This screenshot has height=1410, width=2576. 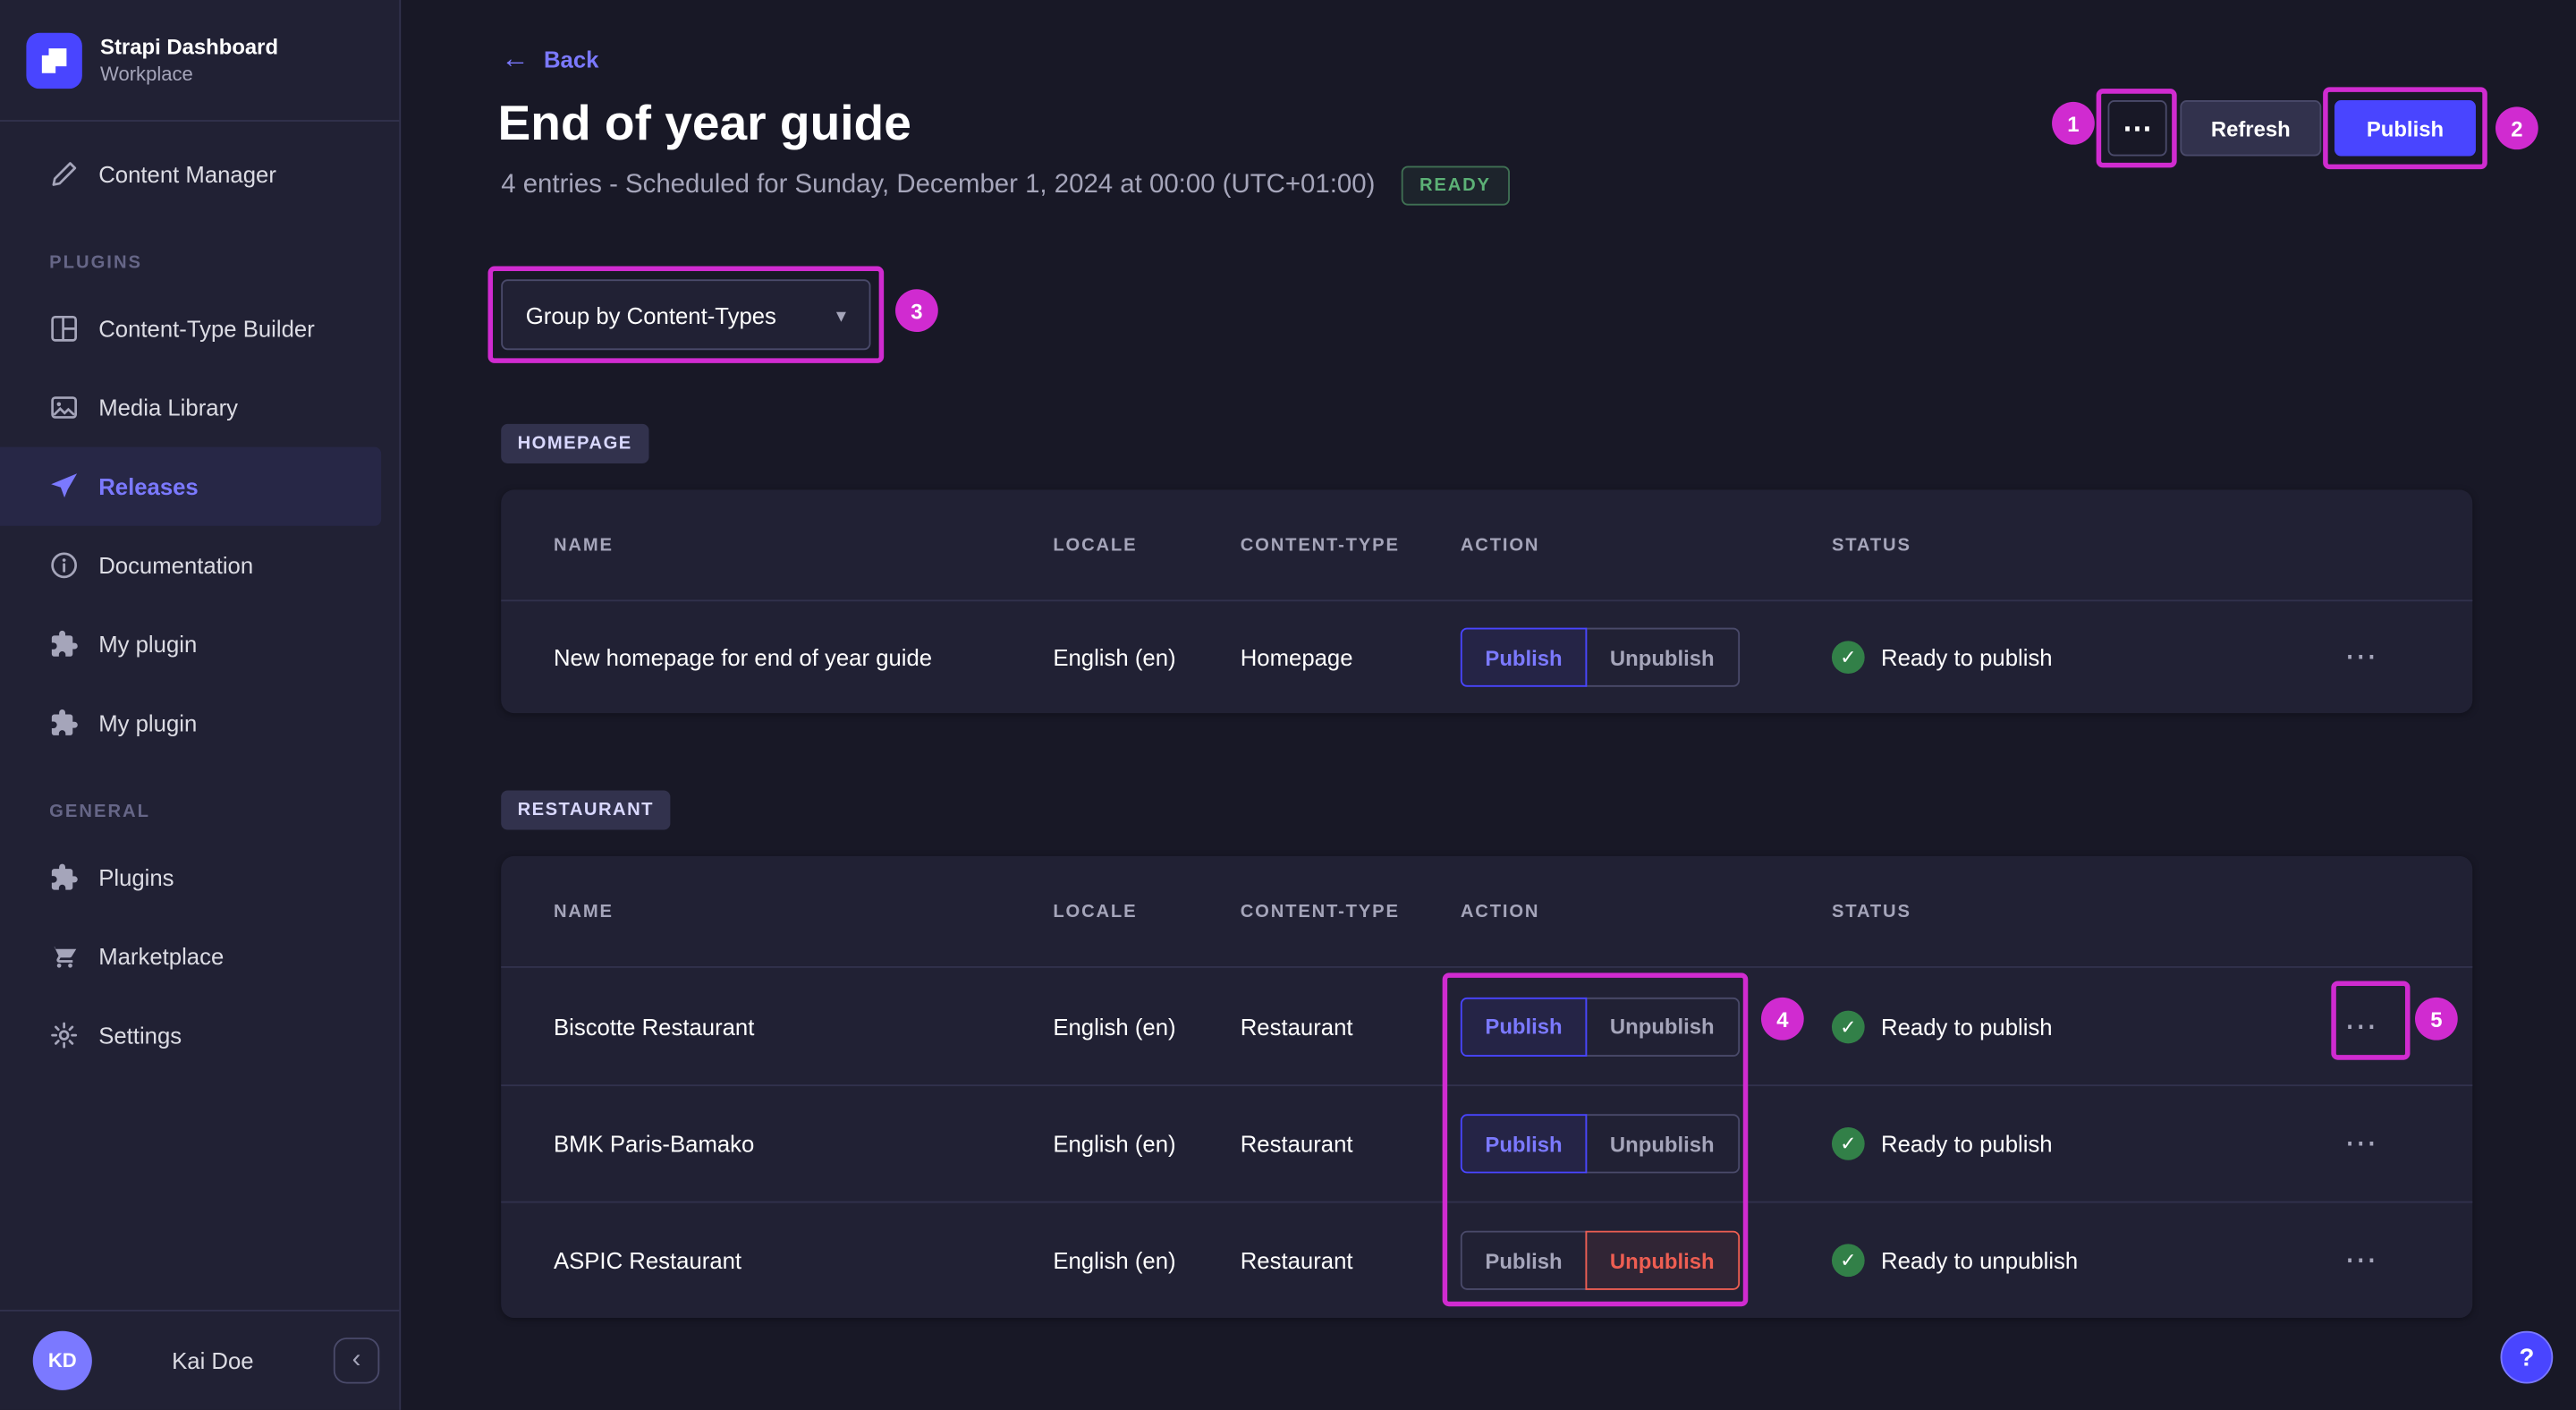 What do you see at coordinates (650, 315) in the screenshot?
I see `group-by-value: Group by Content-Types` at bounding box center [650, 315].